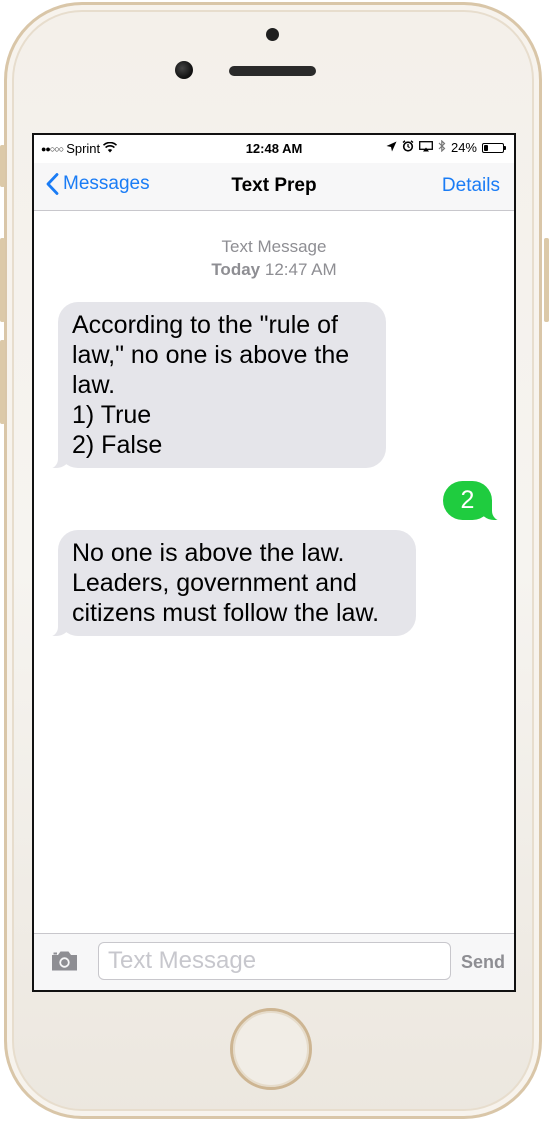 The height and width of the screenshot is (1125, 549). Describe the element at coordinates (391, 147) in the screenshot. I see `location-arrow-icon` at that location.